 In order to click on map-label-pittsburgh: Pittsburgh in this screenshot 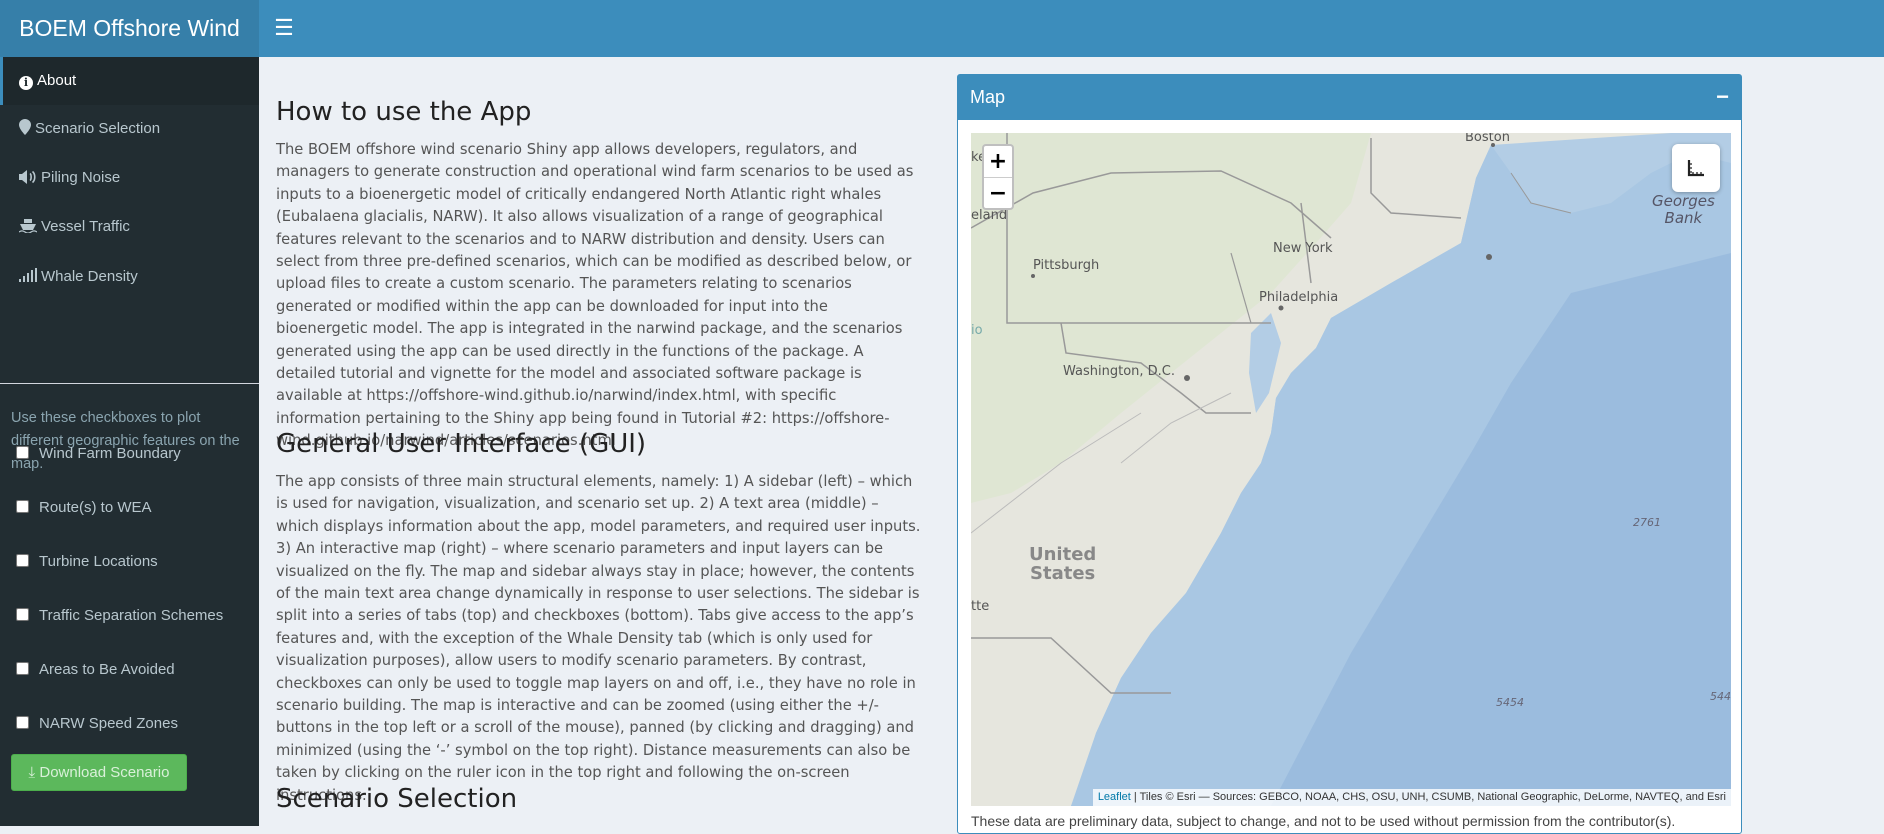, I will do `click(1066, 265)`.